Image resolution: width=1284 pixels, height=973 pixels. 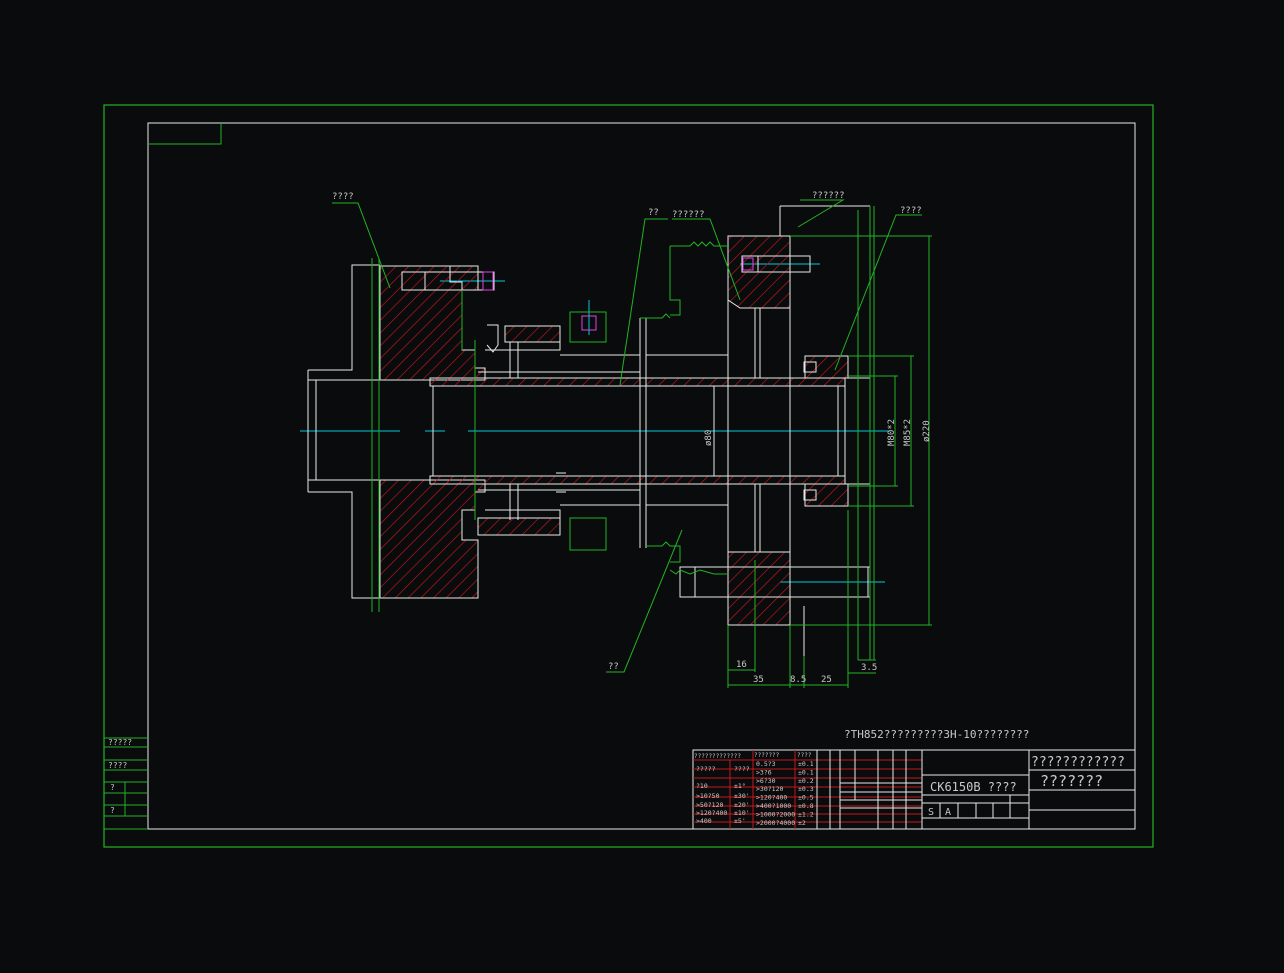 I want to click on dim-thread1: M80*2, so click(x=892, y=432).